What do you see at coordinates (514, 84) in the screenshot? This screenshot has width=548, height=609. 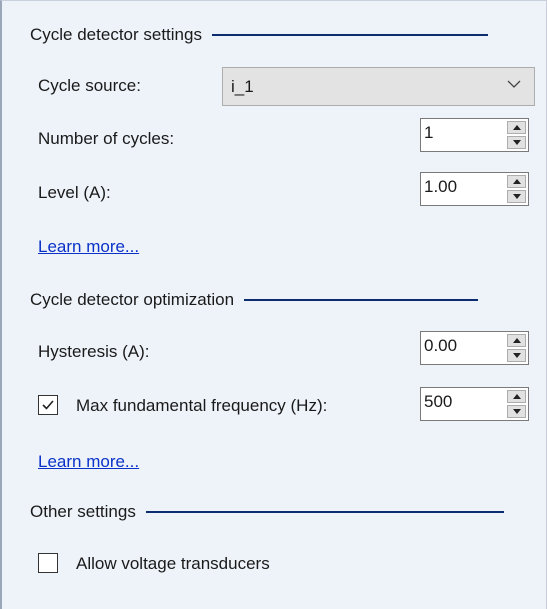 I see `chevron-down-icon` at bounding box center [514, 84].